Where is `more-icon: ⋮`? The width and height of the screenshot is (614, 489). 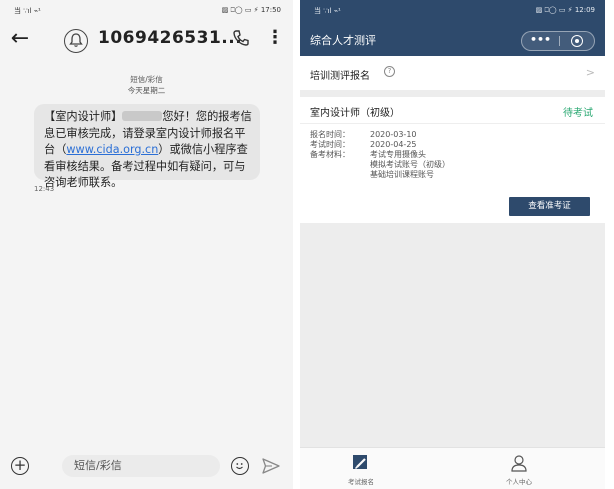 more-icon: ⋮ is located at coordinates (275, 38).